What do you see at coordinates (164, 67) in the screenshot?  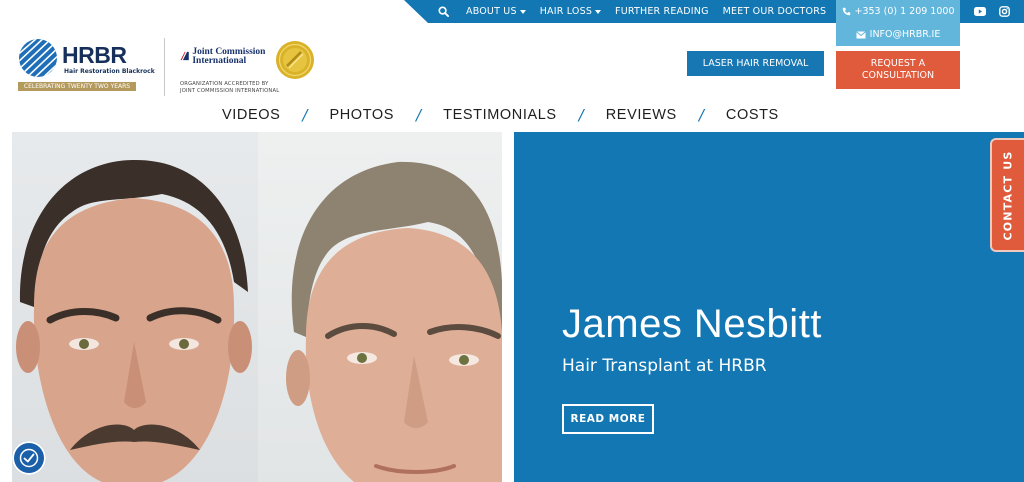 I see `logo-divider` at bounding box center [164, 67].